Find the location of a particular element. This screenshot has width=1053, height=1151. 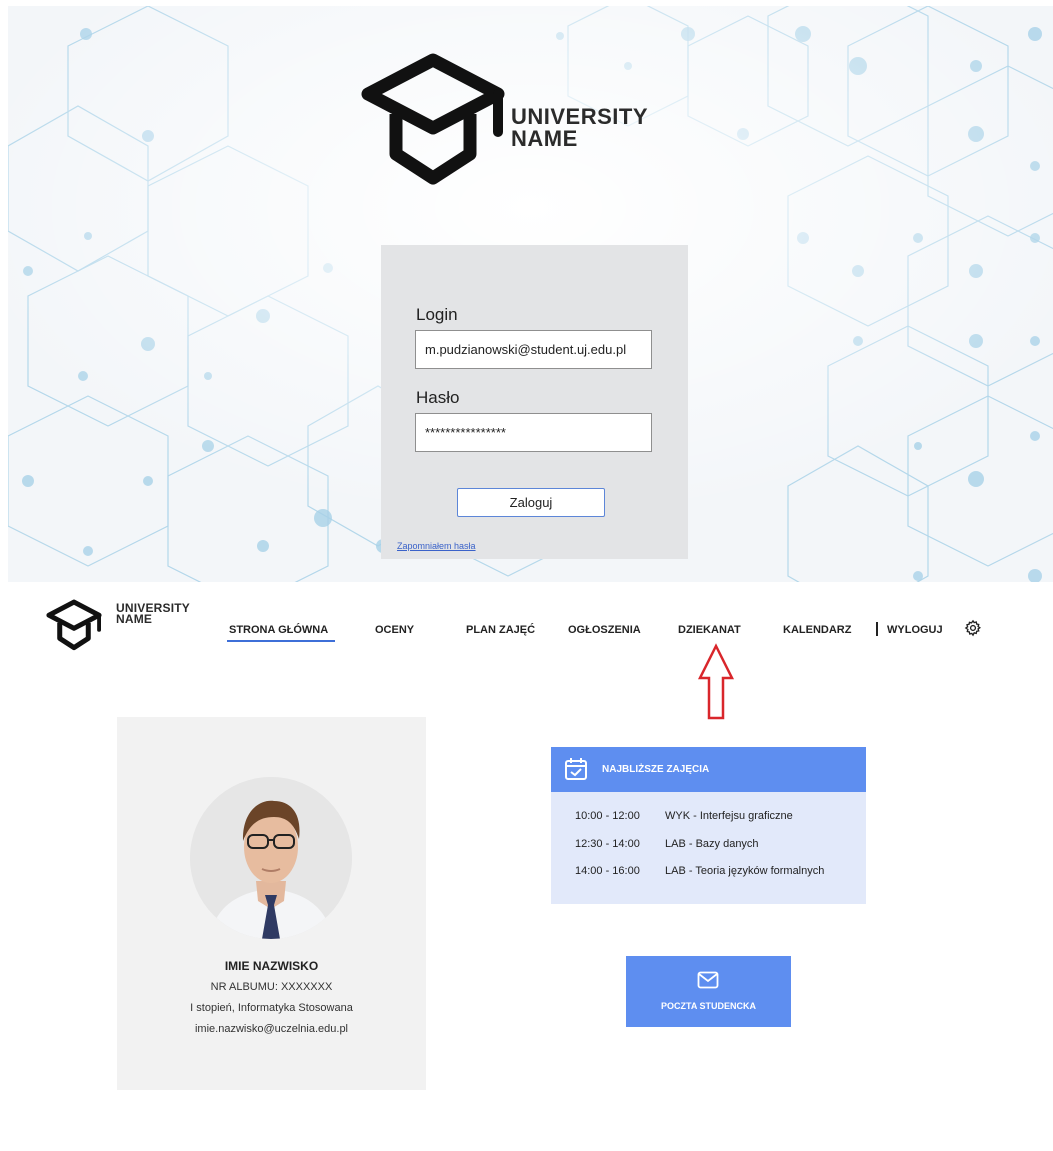

red-arrow-annotation is located at coordinates (716, 681).